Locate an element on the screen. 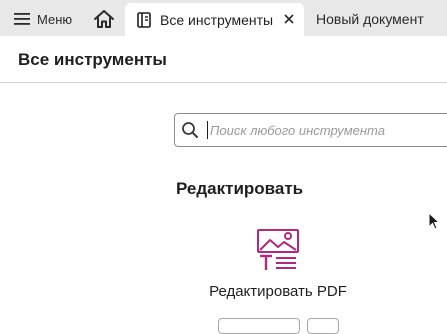 The image size is (447, 334). tool-card-action-button is located at coordinates (259, 326).